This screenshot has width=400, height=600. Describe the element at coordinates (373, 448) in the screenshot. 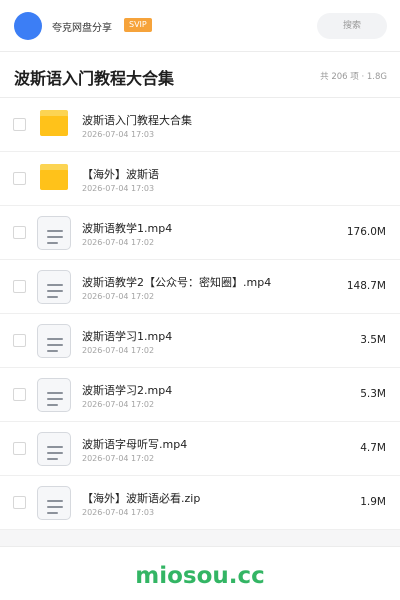

I see `item-size: 4.7M` at that location.